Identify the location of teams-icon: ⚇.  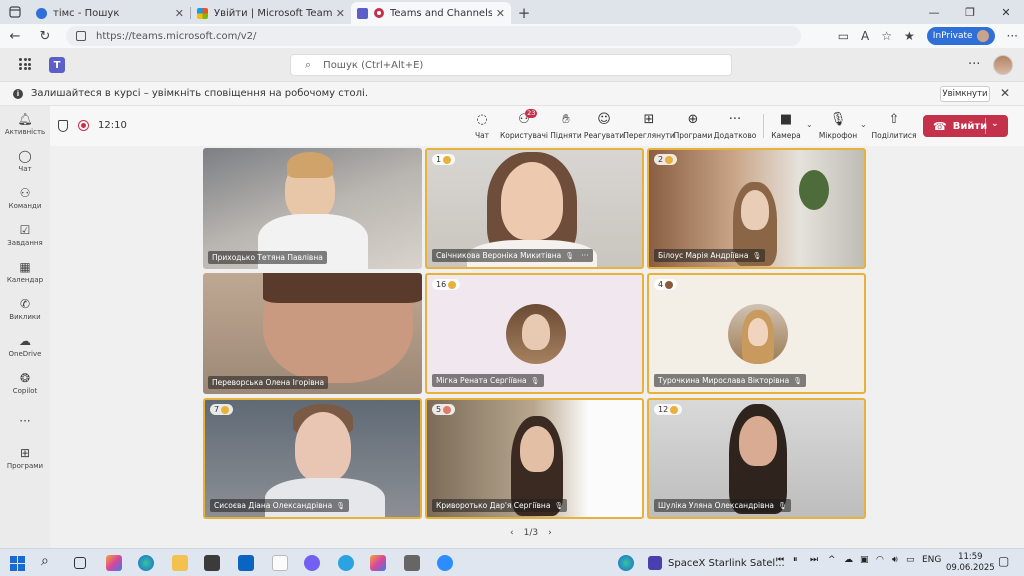
(25, 193).